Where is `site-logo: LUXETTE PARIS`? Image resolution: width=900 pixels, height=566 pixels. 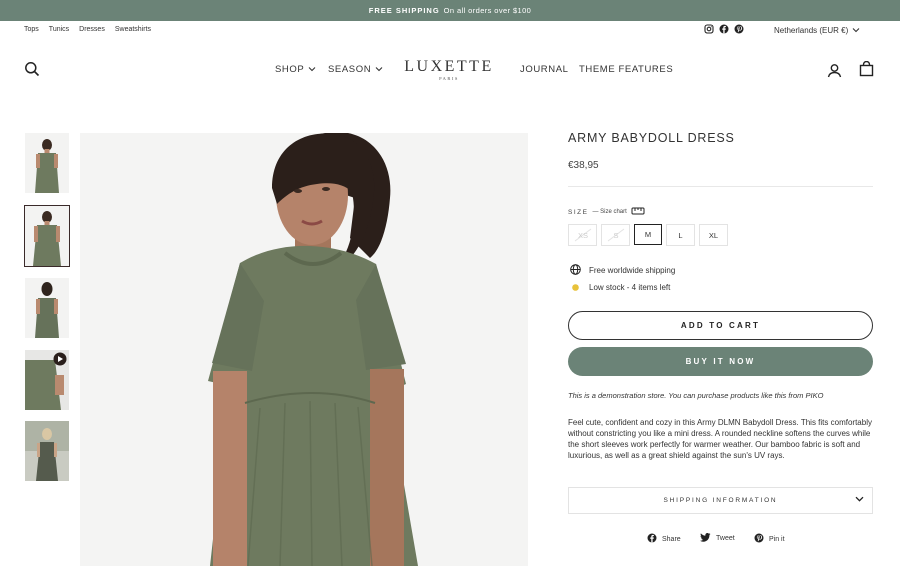
site-logo: LUXETTE PARIS is located at coordinates (449, 69).